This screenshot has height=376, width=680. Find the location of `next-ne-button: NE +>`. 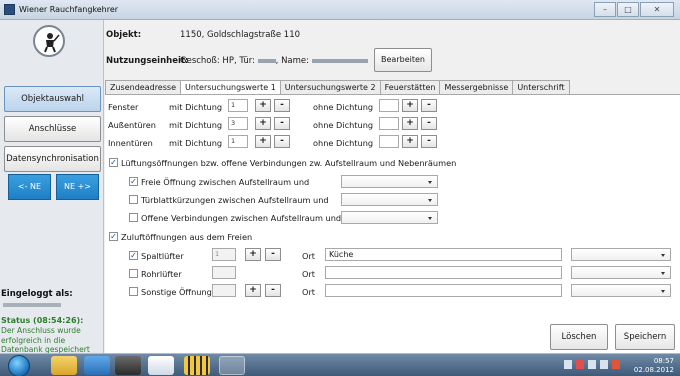

next-ne-button: NE +> is located at coordinates (77, 187).